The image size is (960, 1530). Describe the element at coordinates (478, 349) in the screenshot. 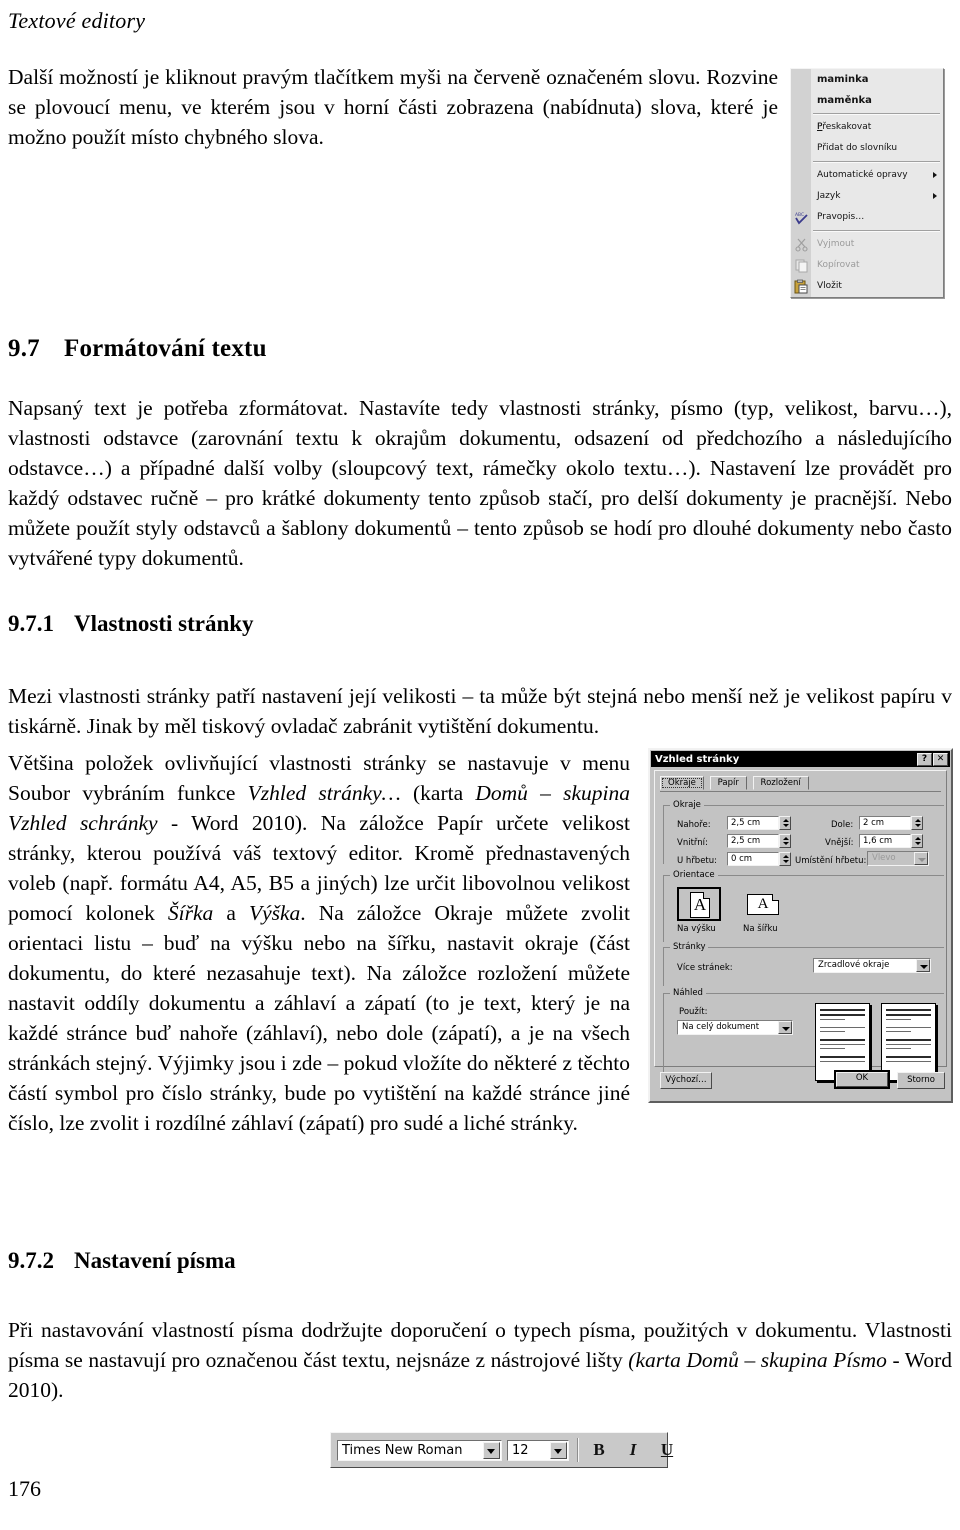

I see `heading-9-7: 9.7 Formátování textu` at that location.